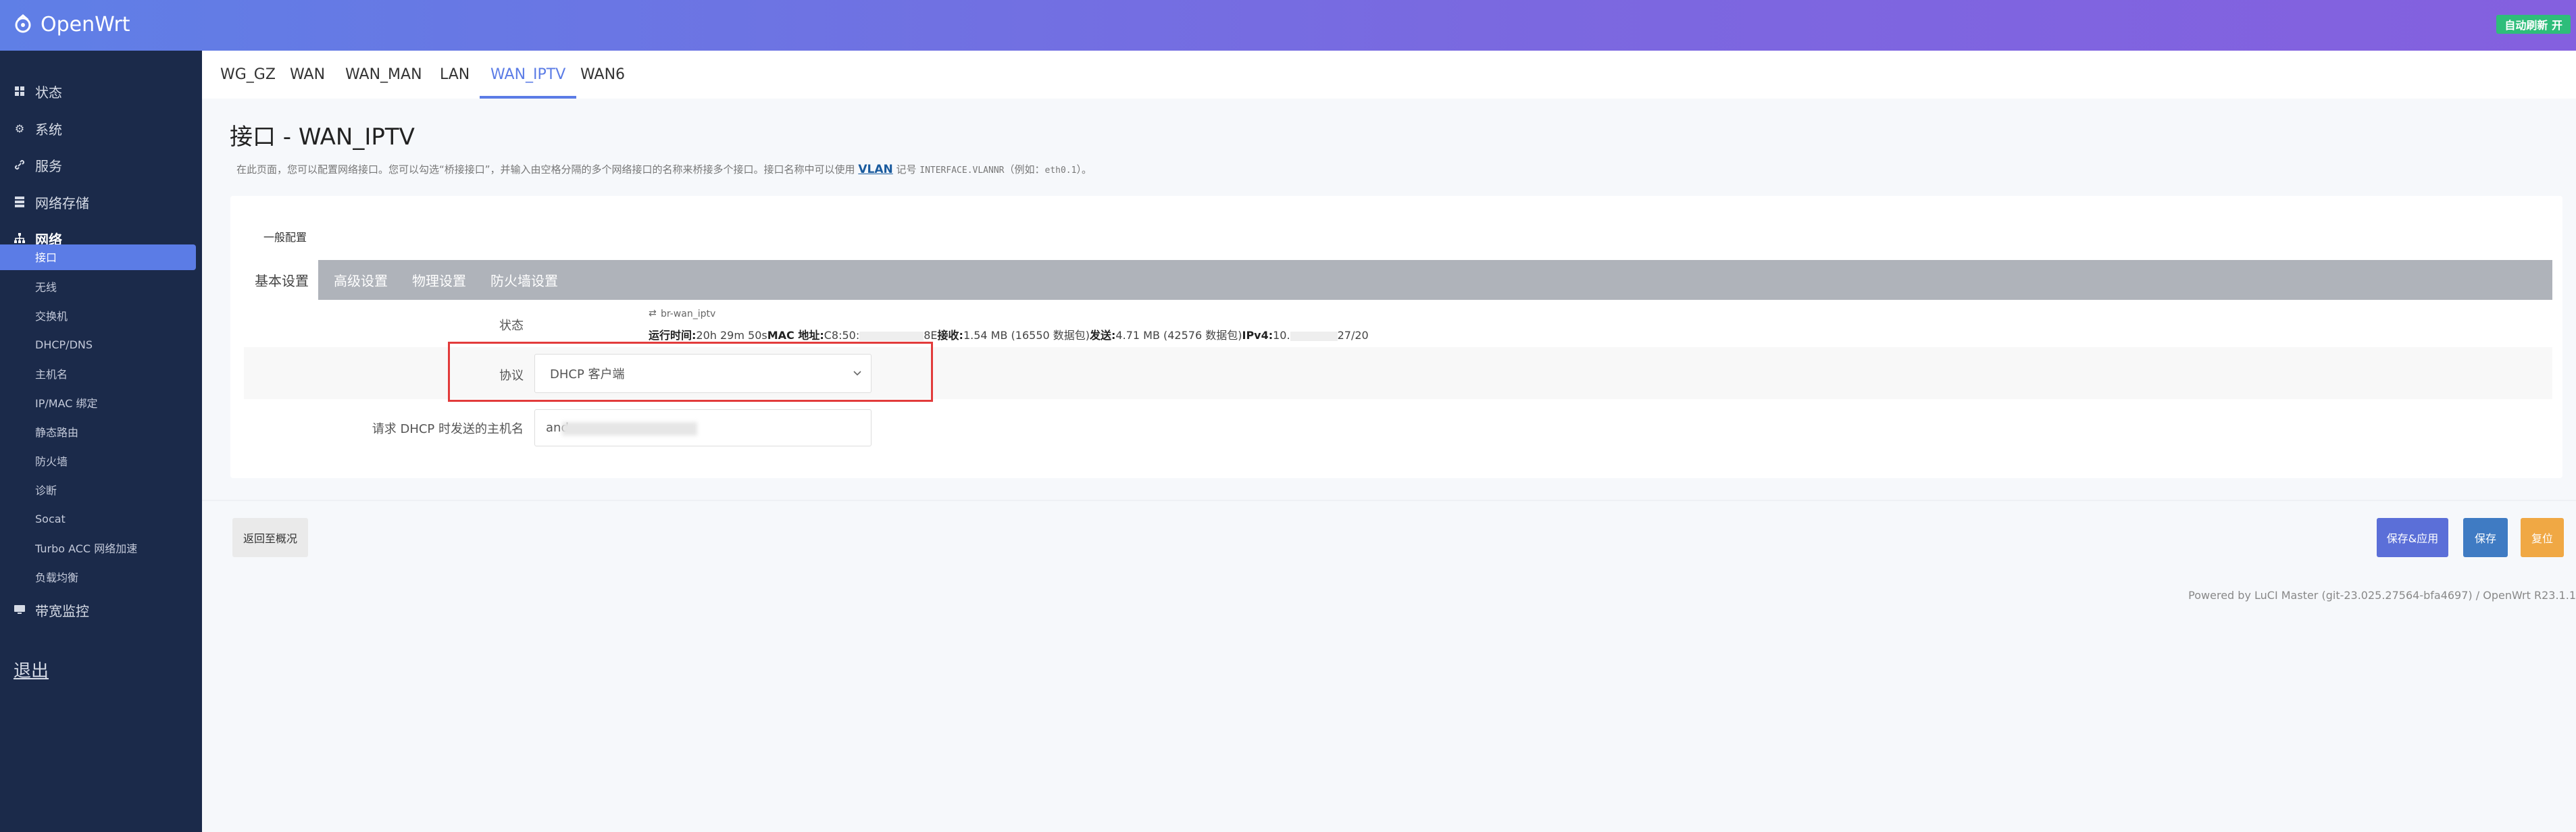 The image size is (2576, 832). What do you see at coordinates (524, 280) in the screenshot?
I see `subtab-firewall: 防火墙设置` at bounding box center [524, 280].